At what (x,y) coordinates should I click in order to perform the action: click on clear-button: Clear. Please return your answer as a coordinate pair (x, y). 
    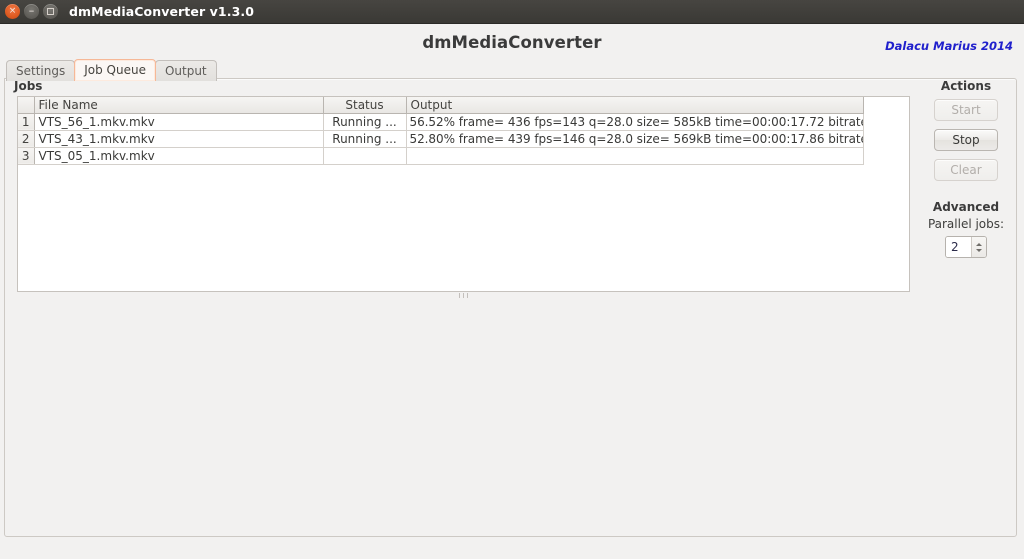
    Looking at the image, I should click on (966, 170).